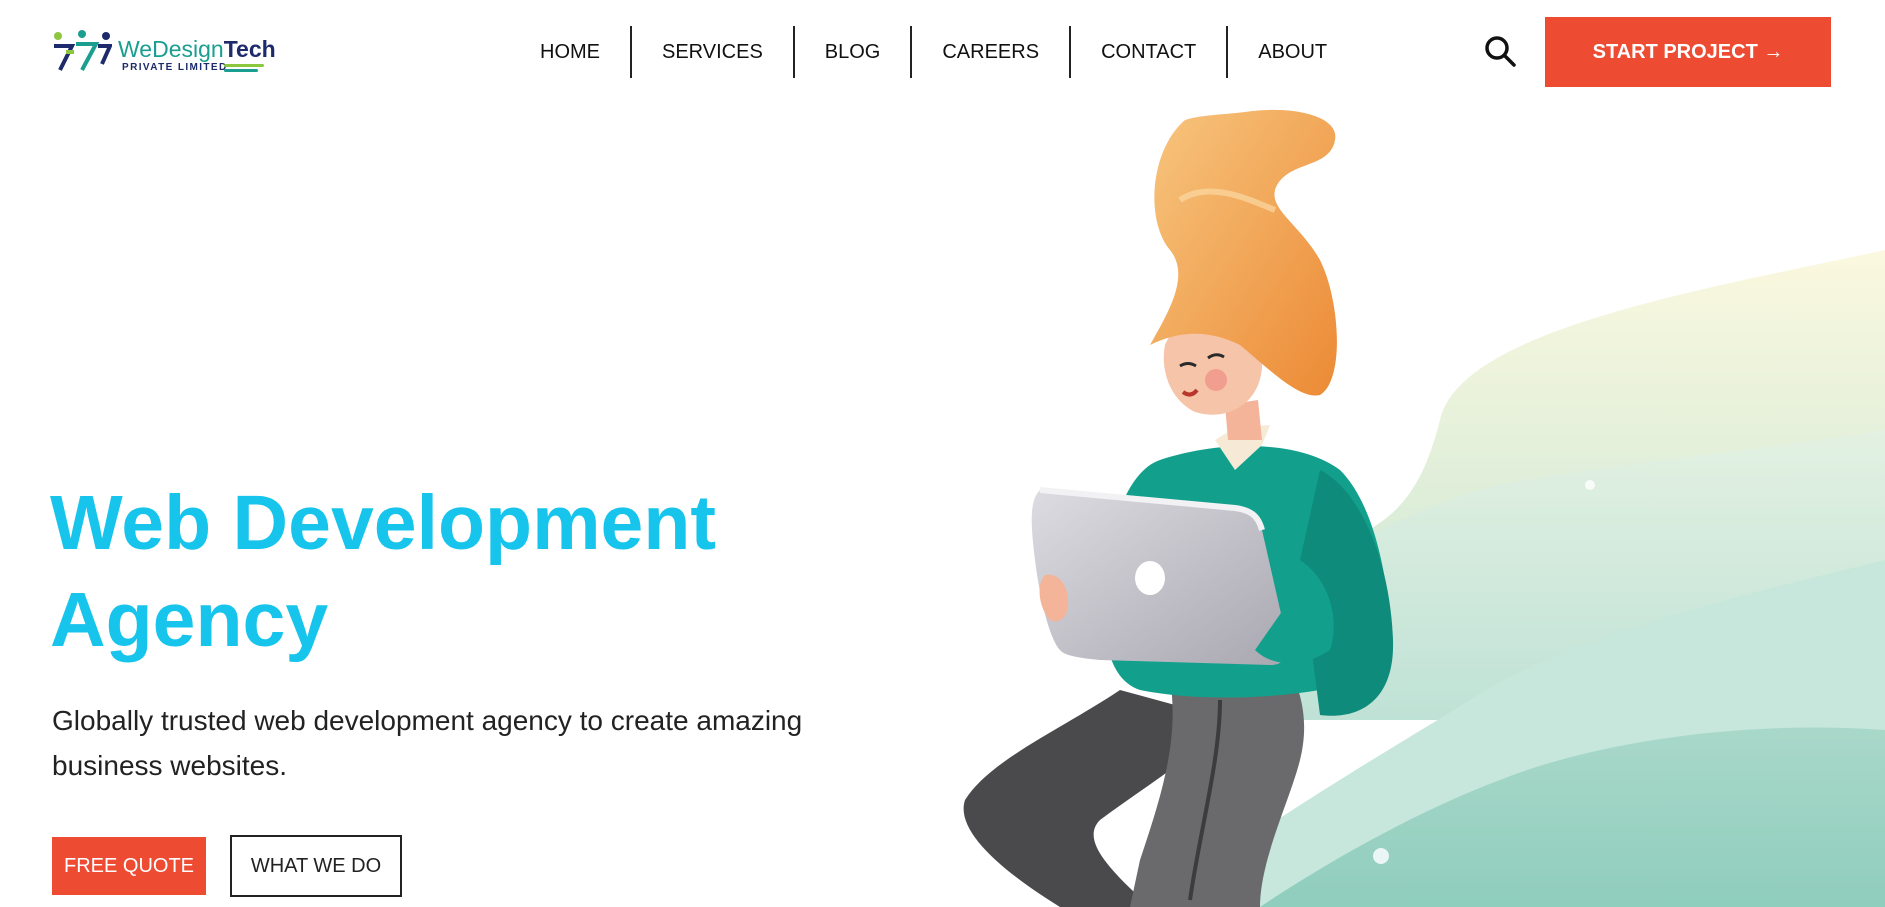 Image resolution: width=1885 pixels, height=907 pixels. I want to click on brand-logo: WeDesignTech PRIVATE LIMITED, so click(167, 54).